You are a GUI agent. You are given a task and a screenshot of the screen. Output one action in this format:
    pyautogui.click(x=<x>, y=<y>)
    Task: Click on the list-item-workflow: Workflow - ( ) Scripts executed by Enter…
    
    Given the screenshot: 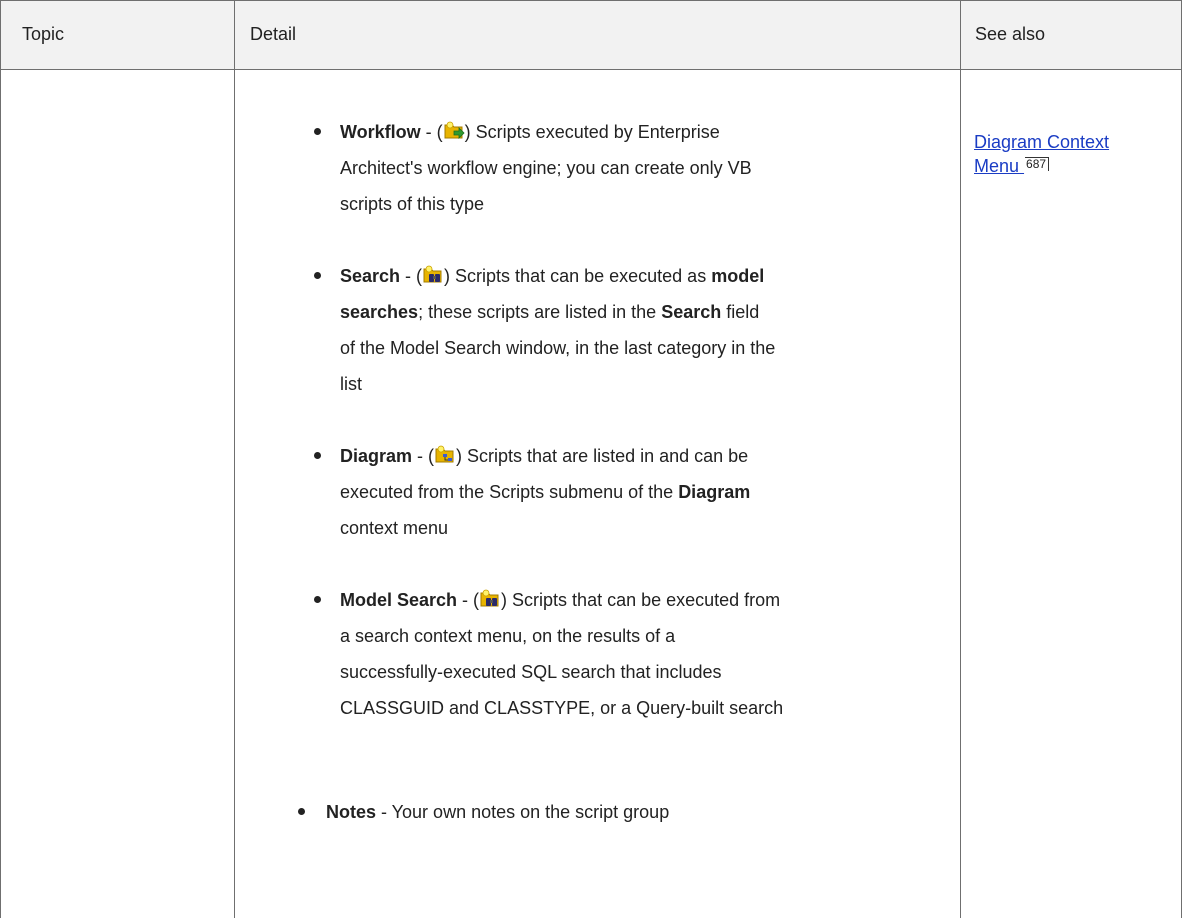 What is the action you would take?
    pyautogui.click(x=650, y=168)
    